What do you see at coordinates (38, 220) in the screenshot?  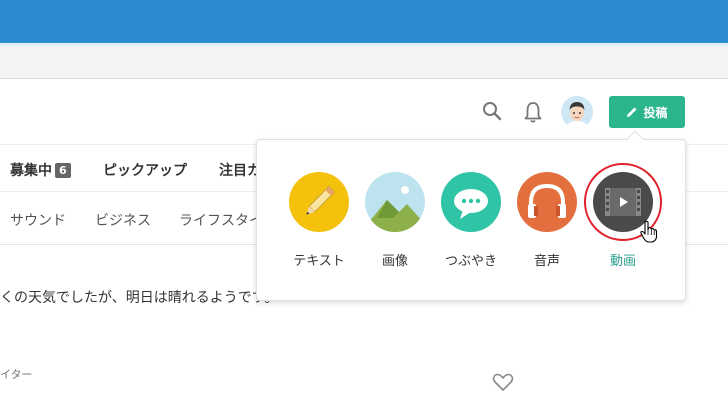 I see `category-sound: サウンド` at bounding box center [38, 220].